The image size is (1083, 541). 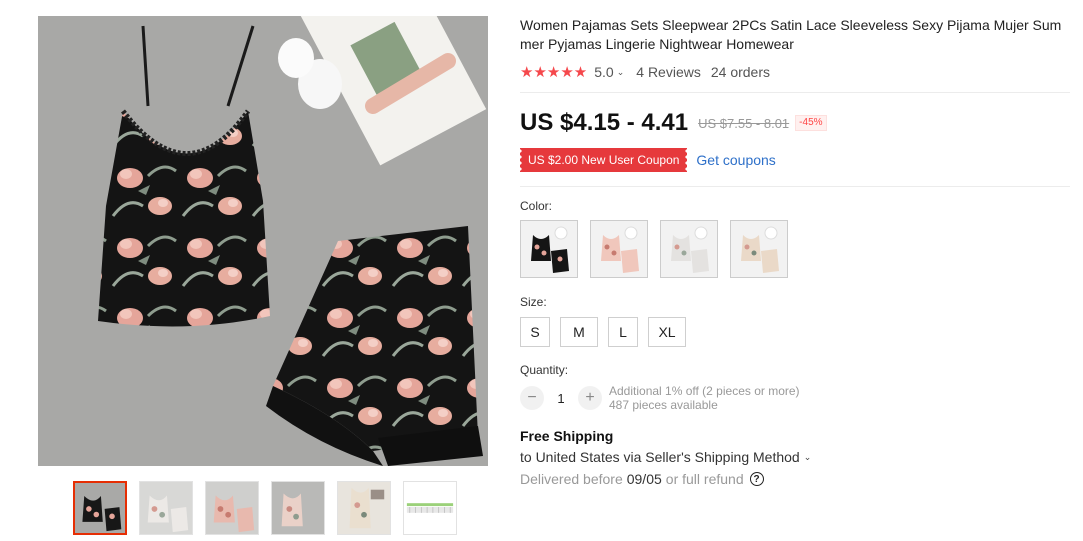 I want to click on original-price: US $7.55 - 8.01, so click(x=744, y=123).